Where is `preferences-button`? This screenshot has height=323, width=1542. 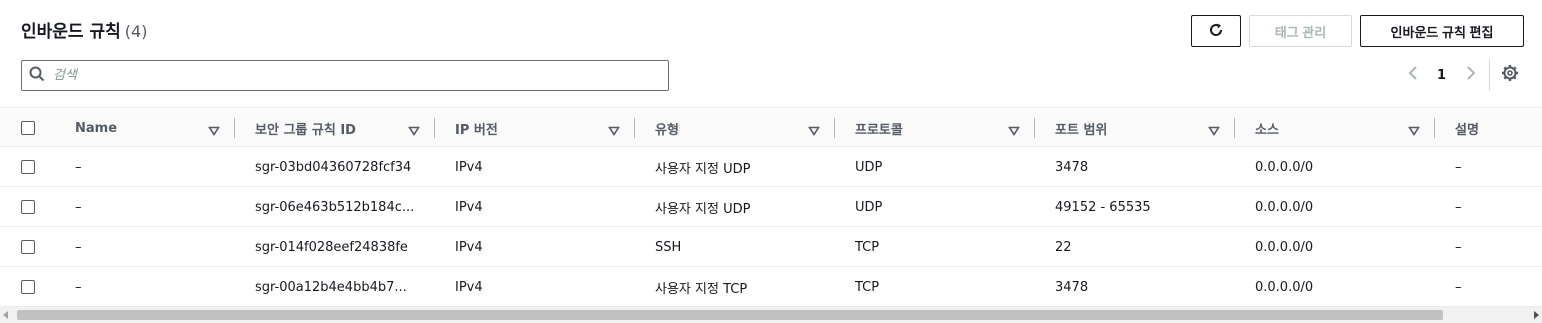 preferences-button is located at coordinates (1510, 75).